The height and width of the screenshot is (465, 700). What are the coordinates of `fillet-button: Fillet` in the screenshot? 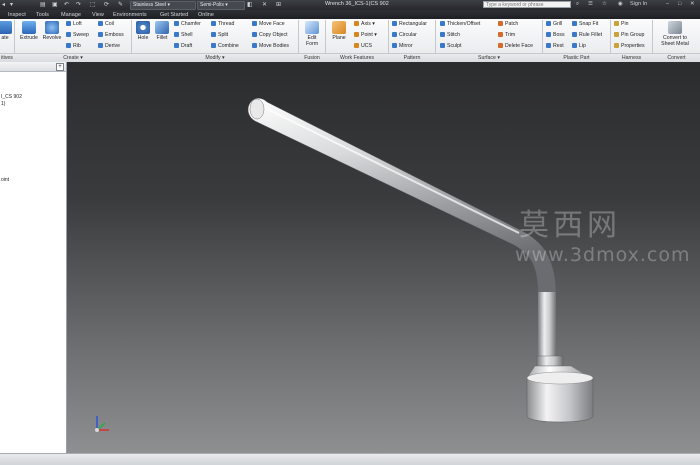 It's located at (162, 31).